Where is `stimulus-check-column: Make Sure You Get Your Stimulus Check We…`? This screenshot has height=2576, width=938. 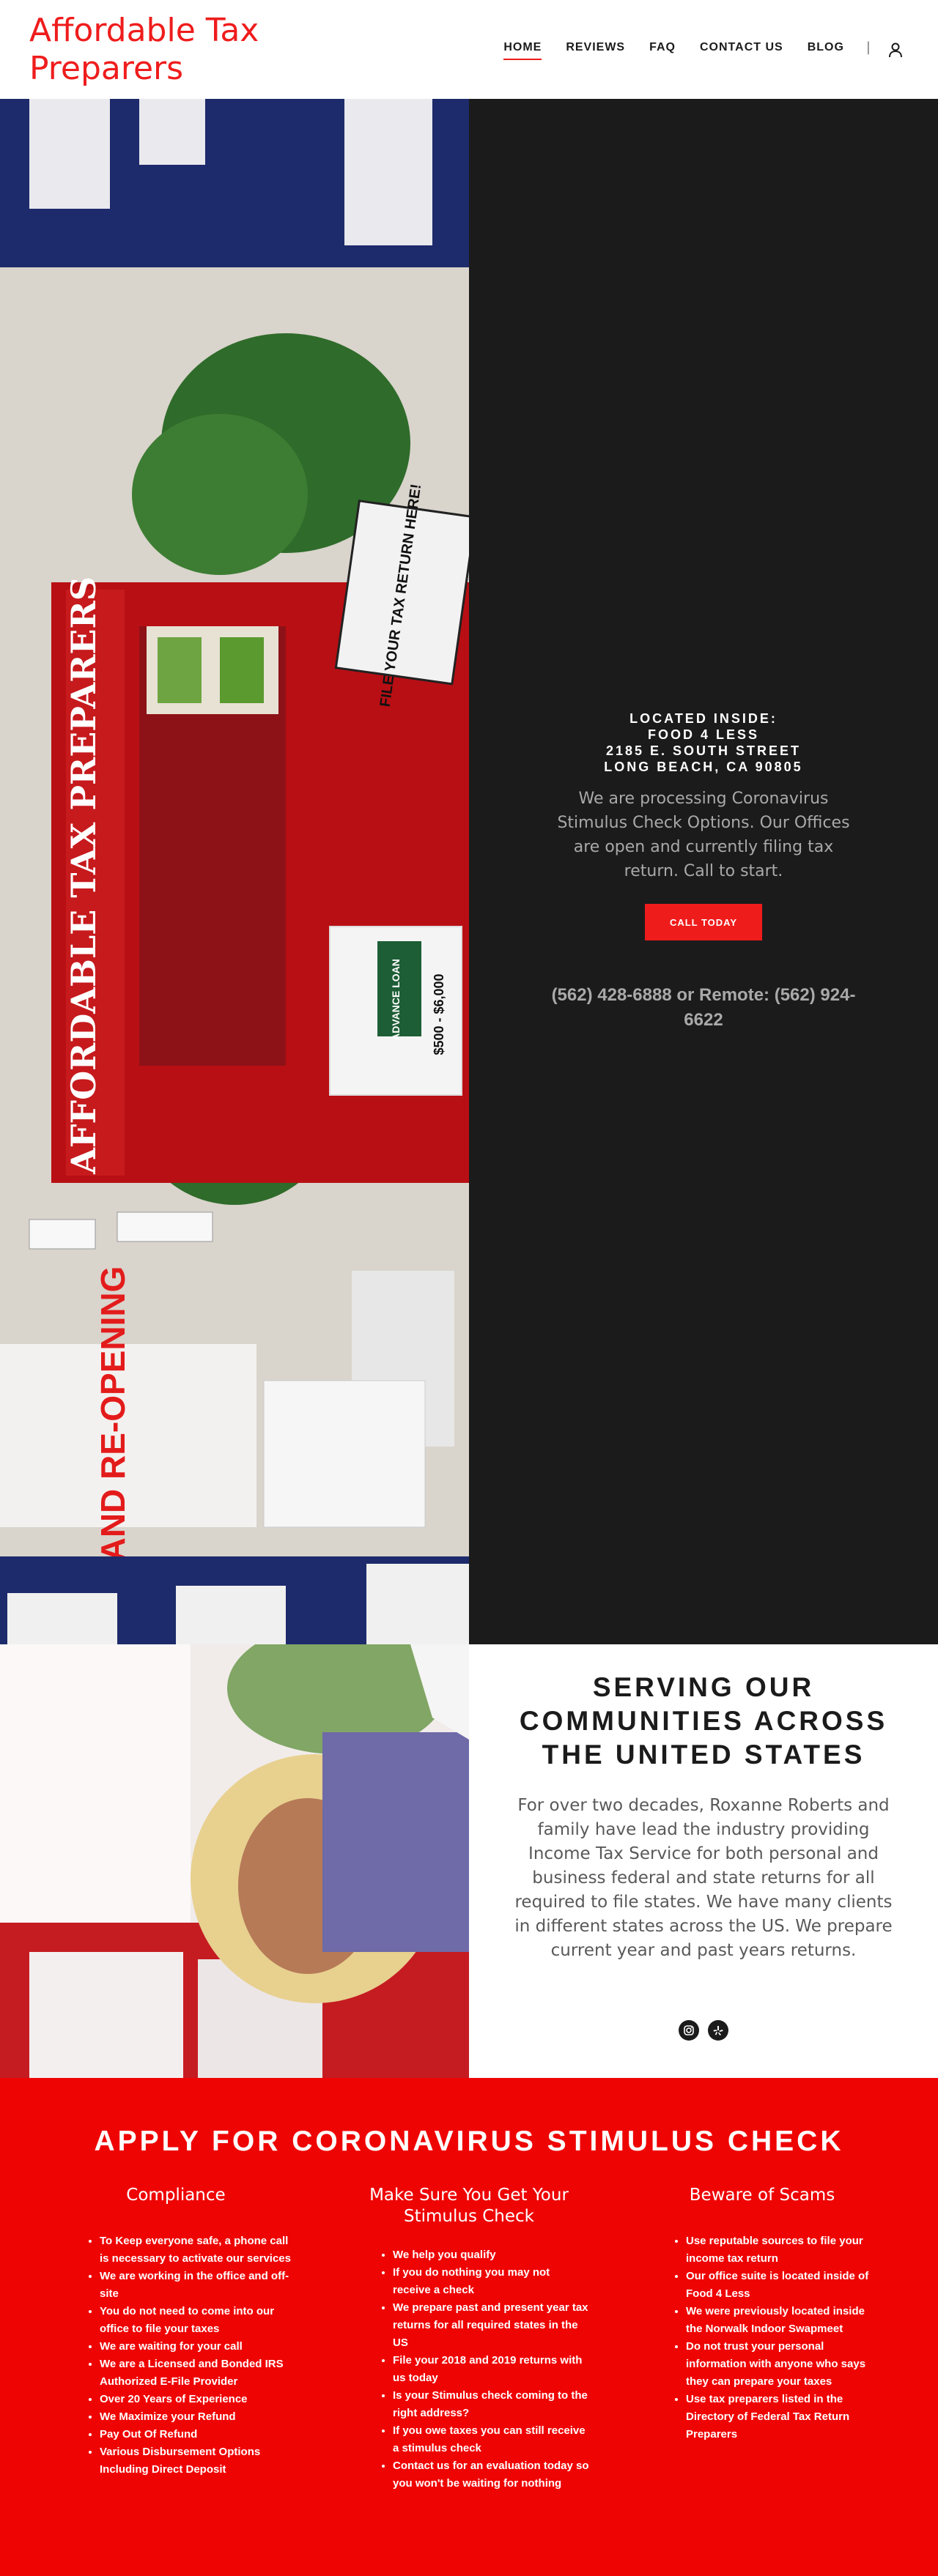
stimulus-check-column: Make Sure You Get Your Stimulus Check We… is located at coordinates (469, 2339).